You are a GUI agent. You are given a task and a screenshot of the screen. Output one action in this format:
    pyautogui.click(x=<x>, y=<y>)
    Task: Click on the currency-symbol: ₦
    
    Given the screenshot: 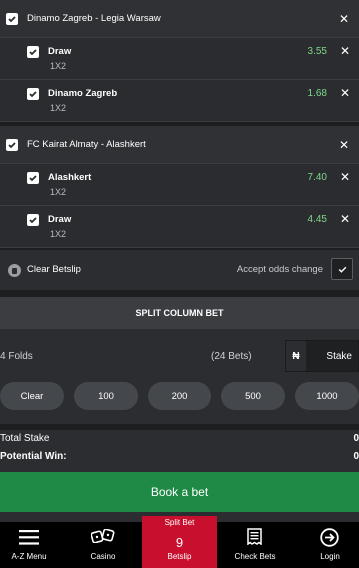 What is the action you would take?
    pyautogui.click(x=296, y=356)
    